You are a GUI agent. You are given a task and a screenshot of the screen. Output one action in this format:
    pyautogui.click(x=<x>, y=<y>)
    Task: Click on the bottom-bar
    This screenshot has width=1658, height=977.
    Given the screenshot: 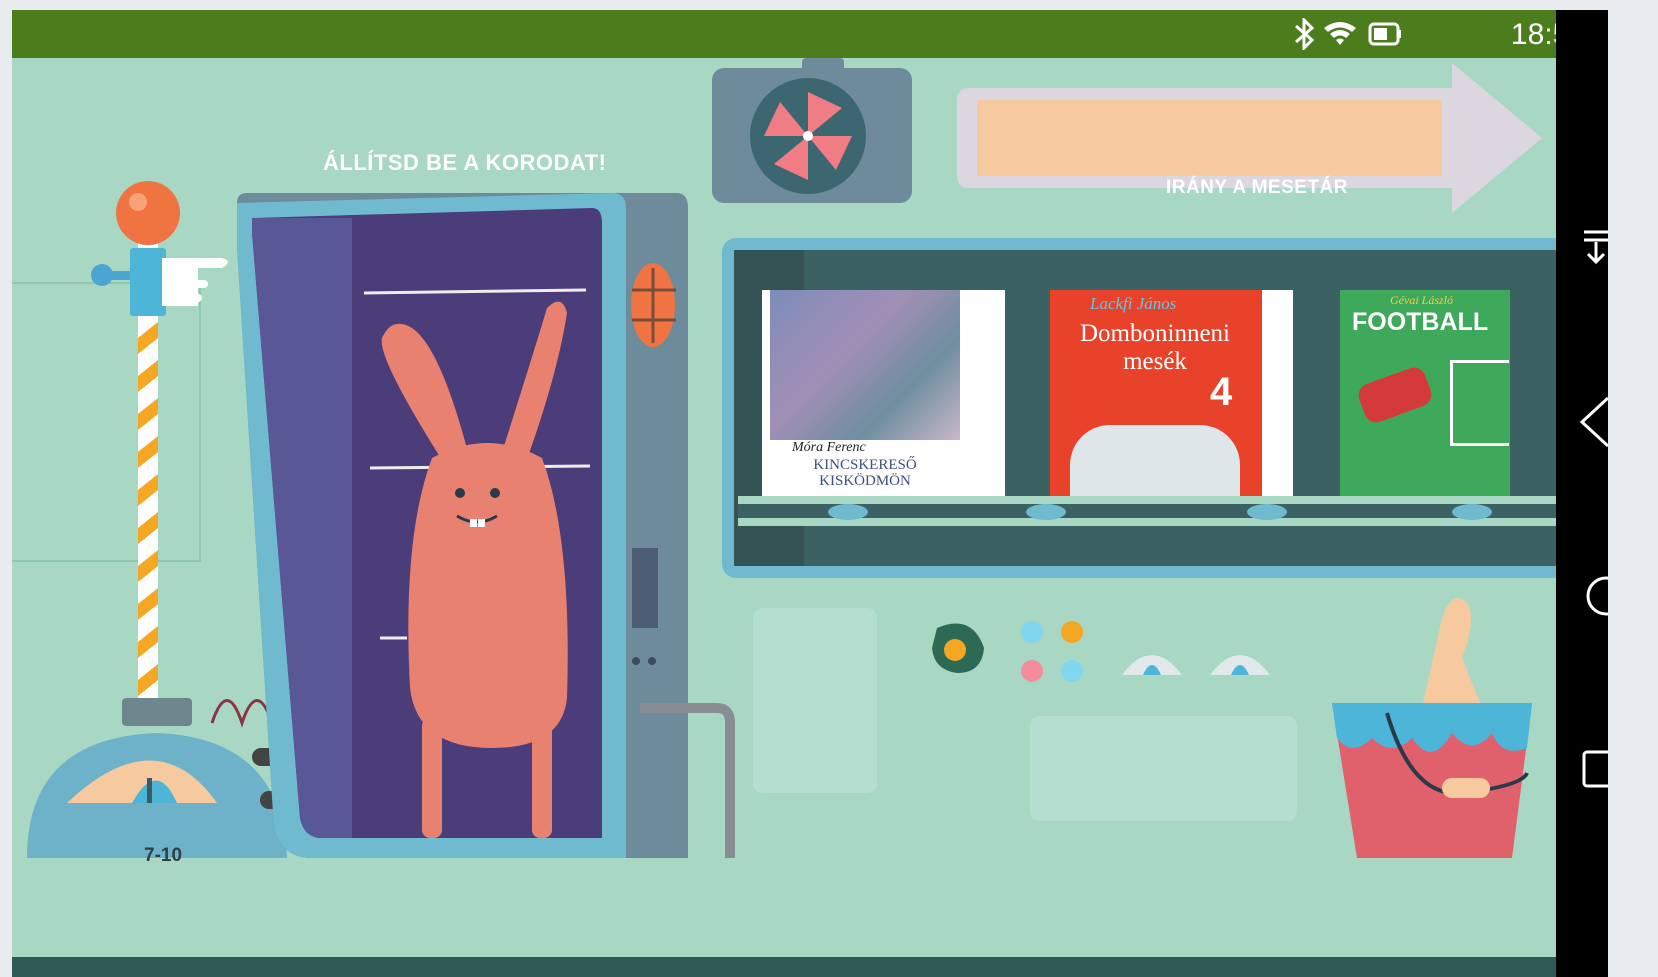 What is the action you would take?
    pyautogui.click(x=810, y=967)
    